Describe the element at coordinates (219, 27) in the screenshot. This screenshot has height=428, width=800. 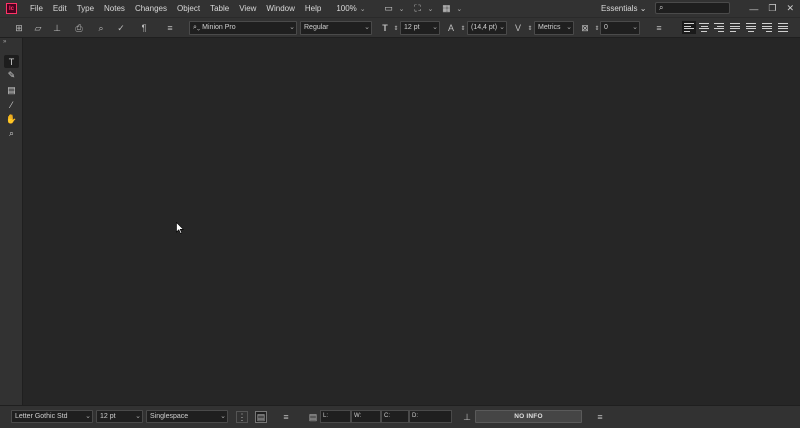
I see `font-family-value: Minion Pro` at that location.